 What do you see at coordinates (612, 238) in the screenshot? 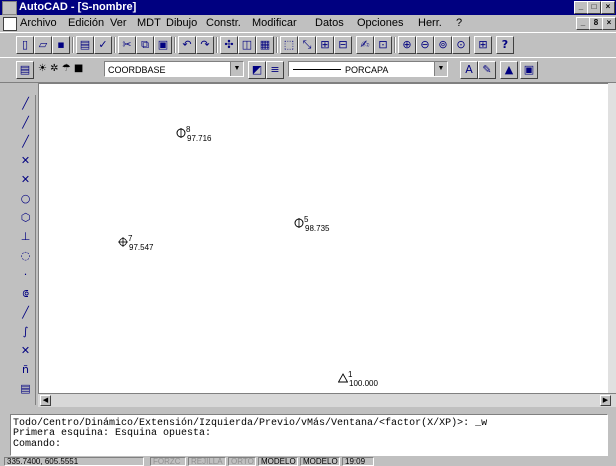
I see `vertical-scrollbar` at bounding box center [612, 238].